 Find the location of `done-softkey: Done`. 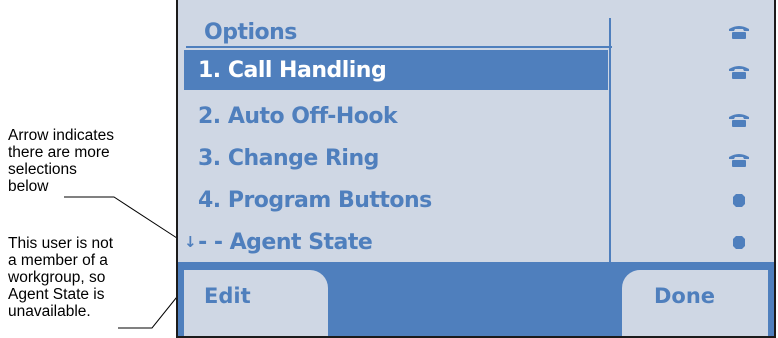

done-softkey: Done is located at coordinates (695, 303).